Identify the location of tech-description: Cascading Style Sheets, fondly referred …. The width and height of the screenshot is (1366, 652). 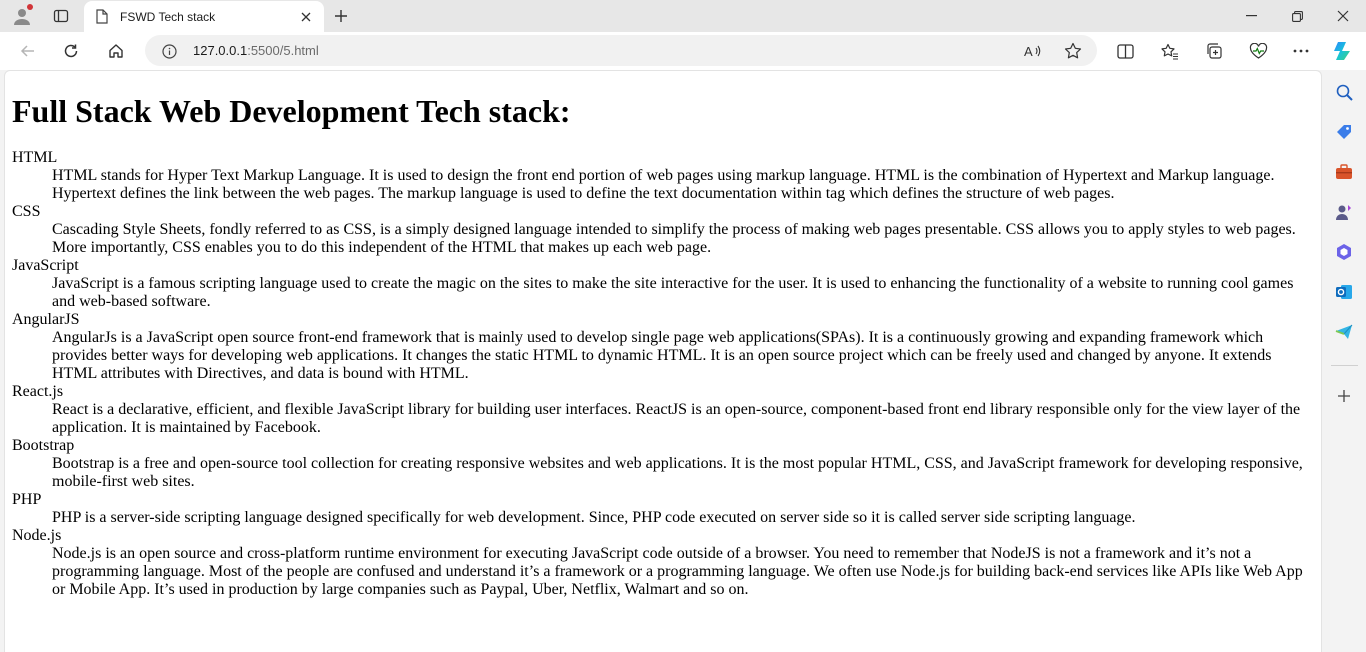
(674, 238).